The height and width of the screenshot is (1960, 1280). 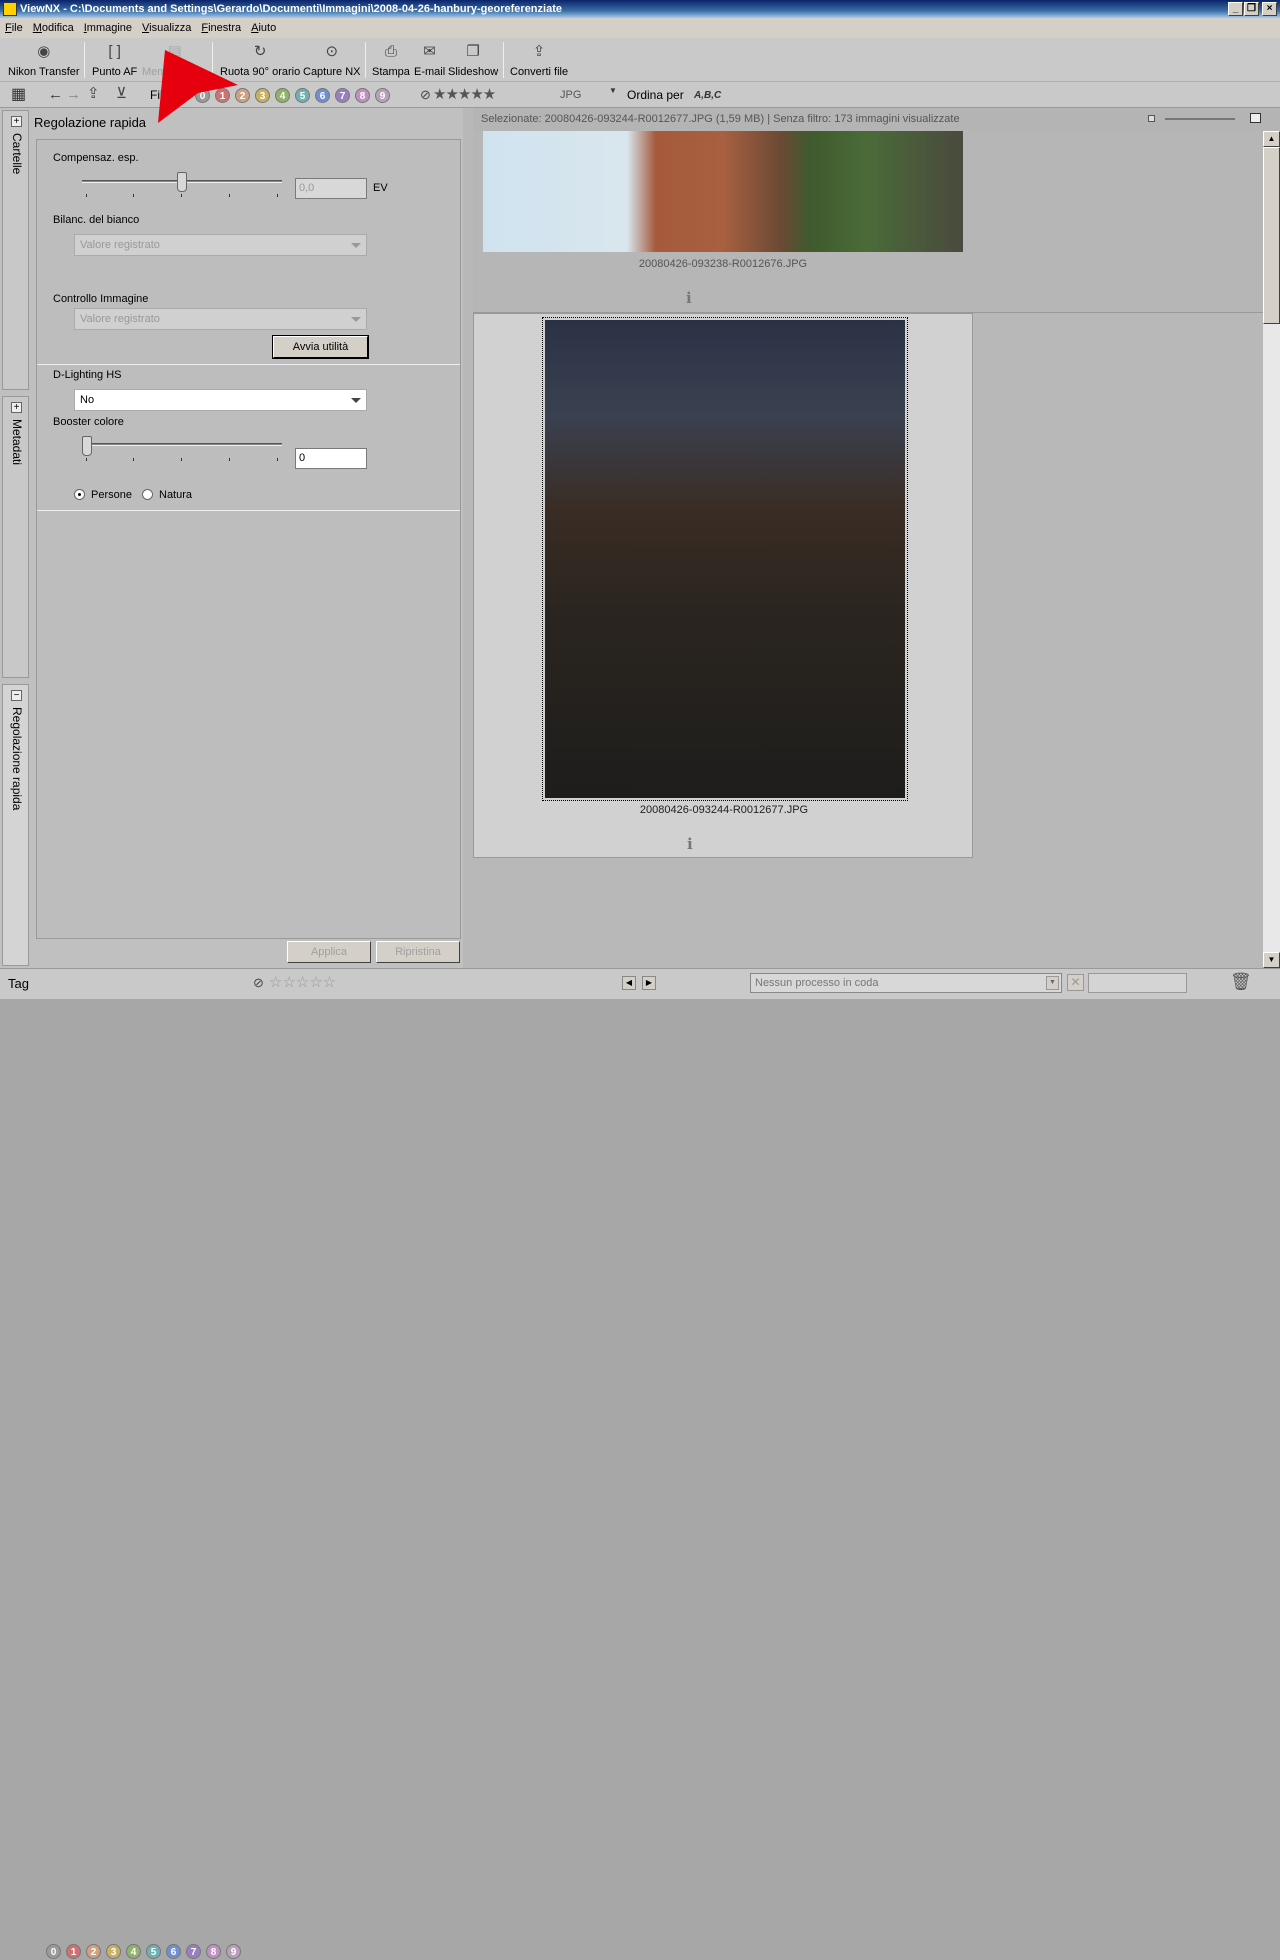 I want to click on menu-visualizza: Visualizza, so click(x=166, y=28).